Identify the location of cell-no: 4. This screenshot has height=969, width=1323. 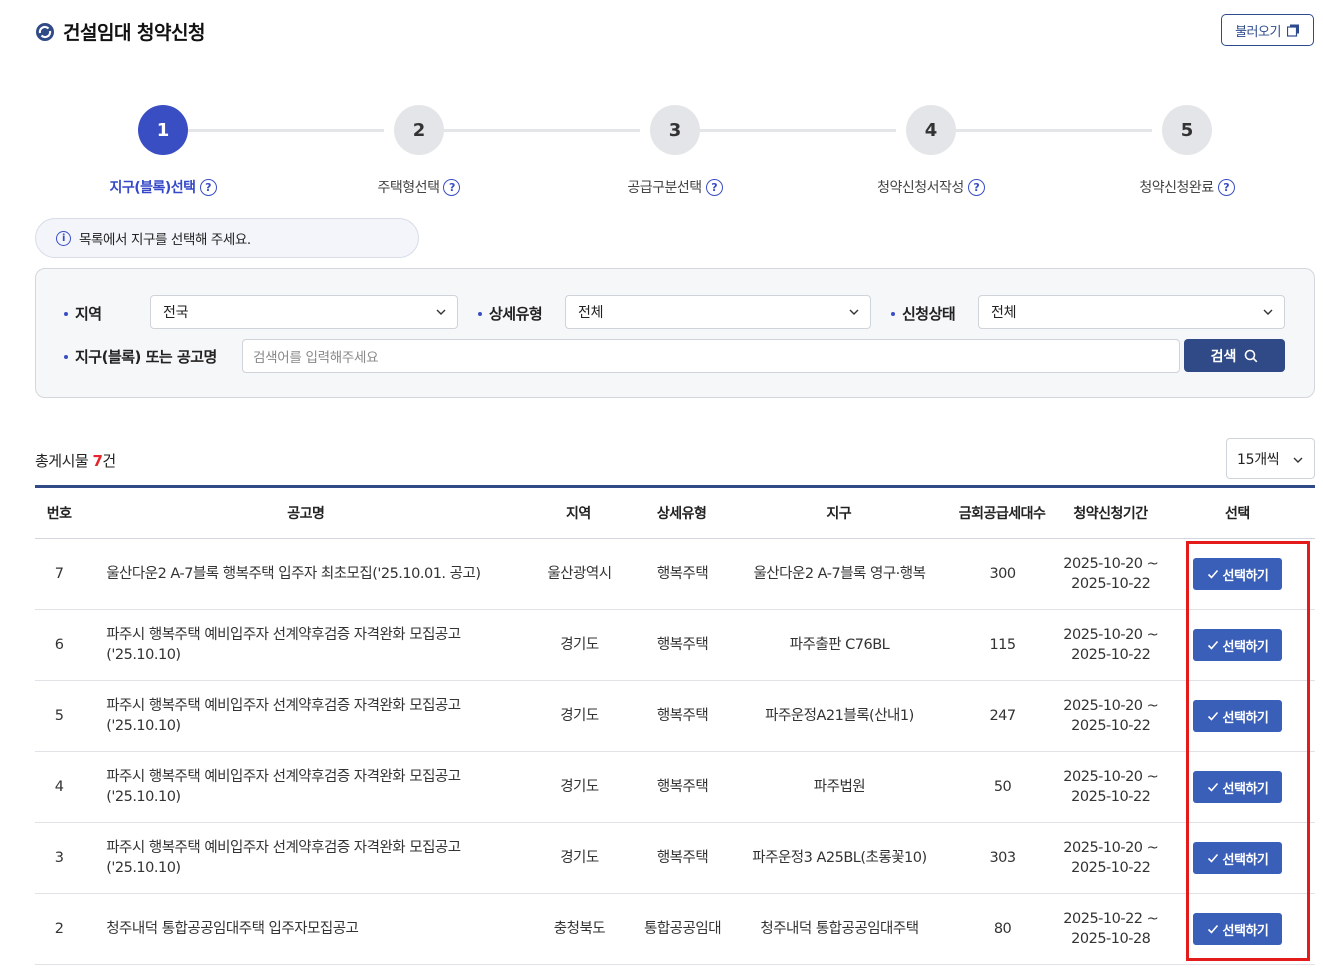
(59, 787).